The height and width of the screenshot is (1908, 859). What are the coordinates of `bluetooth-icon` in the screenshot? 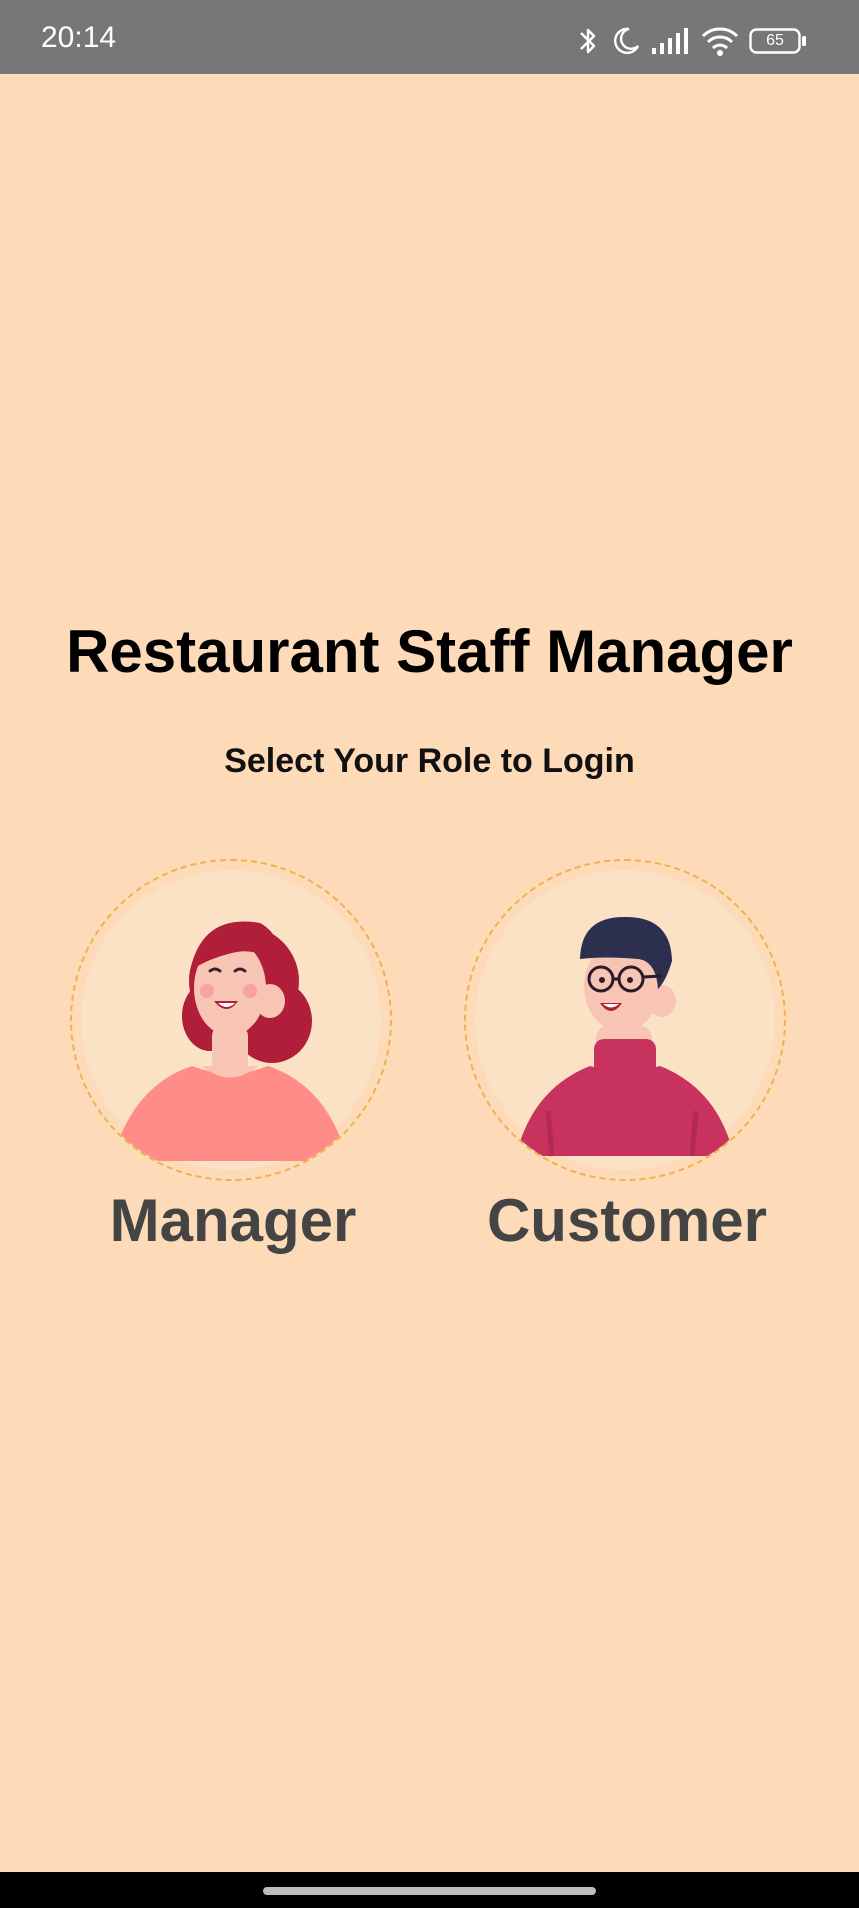 It's located at (588, 41).